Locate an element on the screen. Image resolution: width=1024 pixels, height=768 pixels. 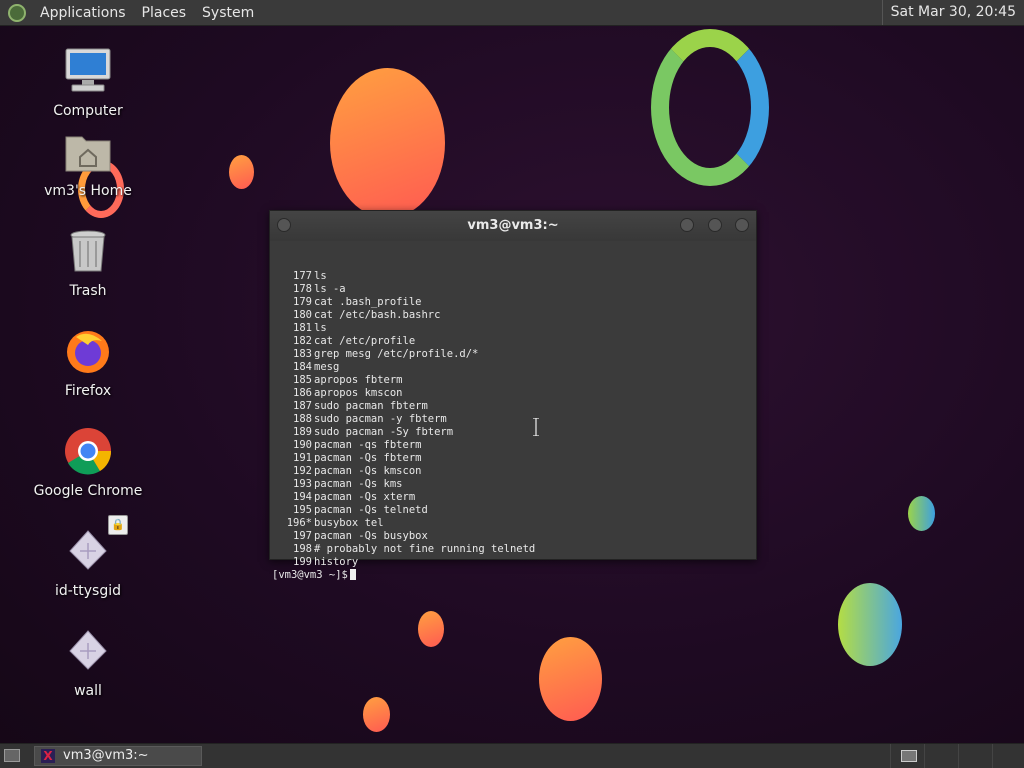
history-command: busybox tel is located at coordinates (349, 523).